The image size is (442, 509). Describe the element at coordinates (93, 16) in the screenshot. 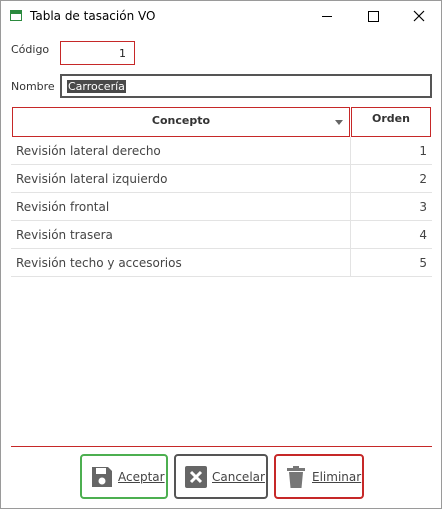

I see `window-title: Tabla de tasación VO` at that location.